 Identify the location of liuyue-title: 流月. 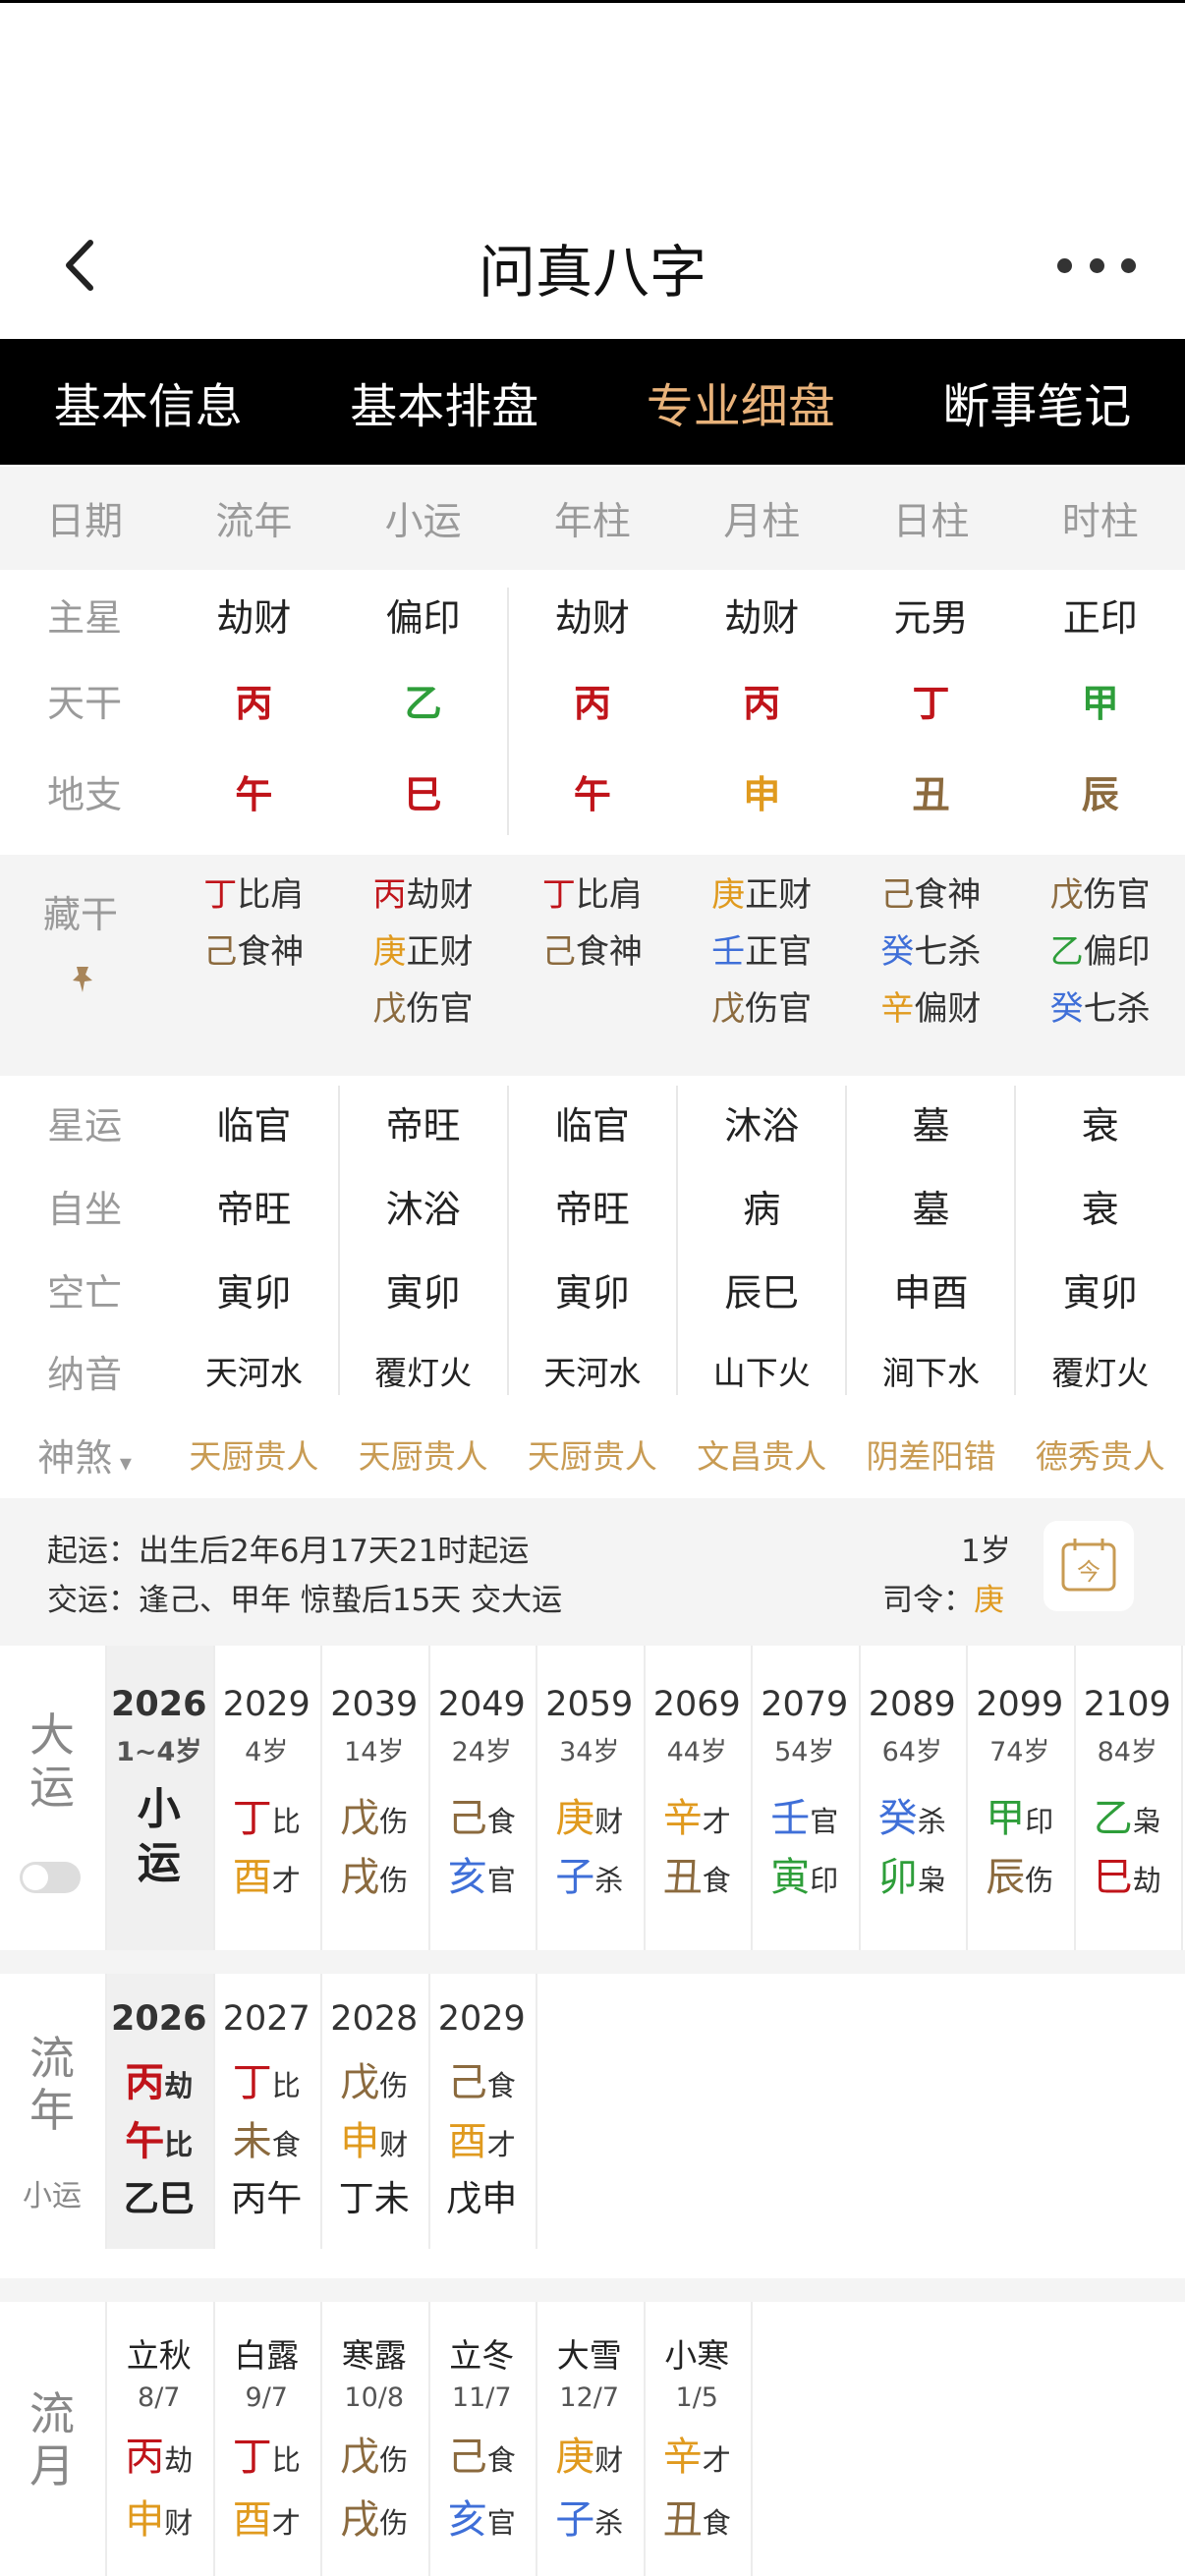
(52, 2439).